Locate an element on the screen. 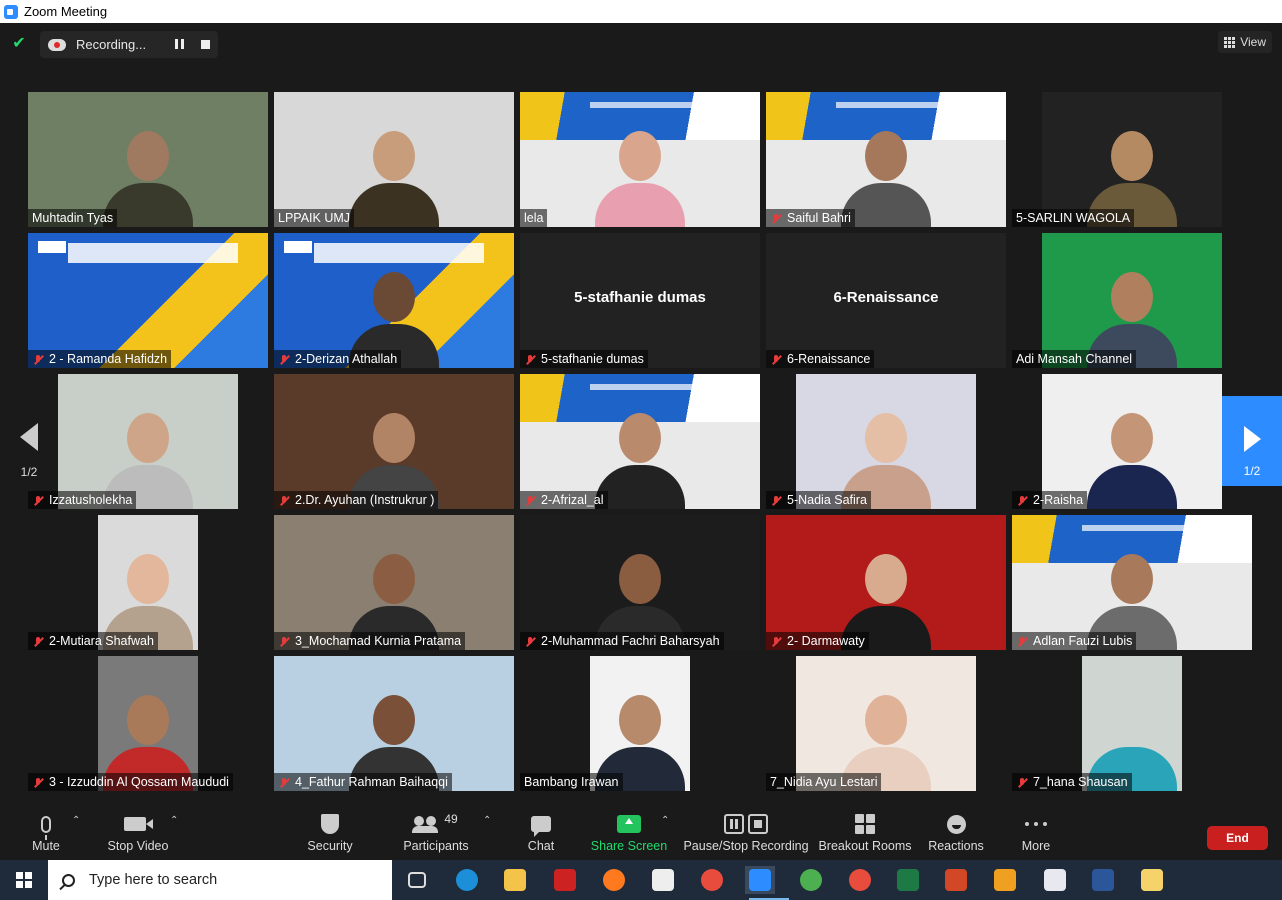  taskbar-search-box: Type here to search is located at coordinates (220, 880).